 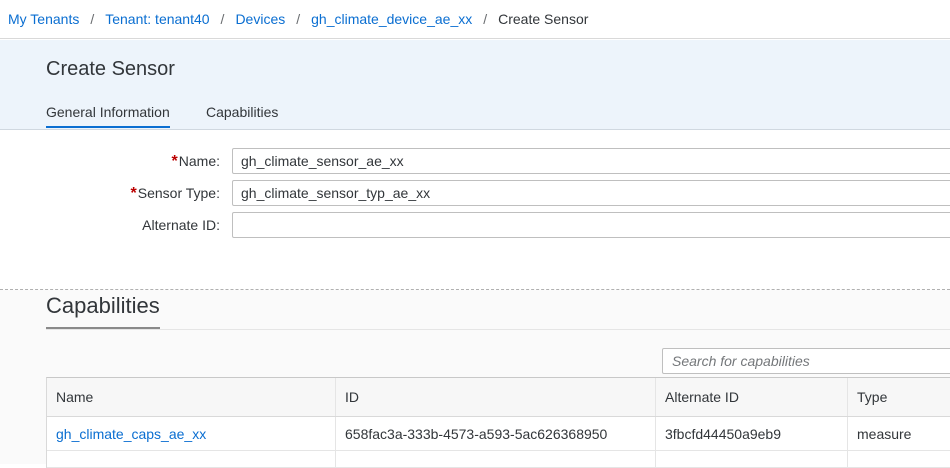 What do you see at coordinates (108, 116) in the screenshot?
I see `tab-general-information: General Information` at bounding box center [108, 116].